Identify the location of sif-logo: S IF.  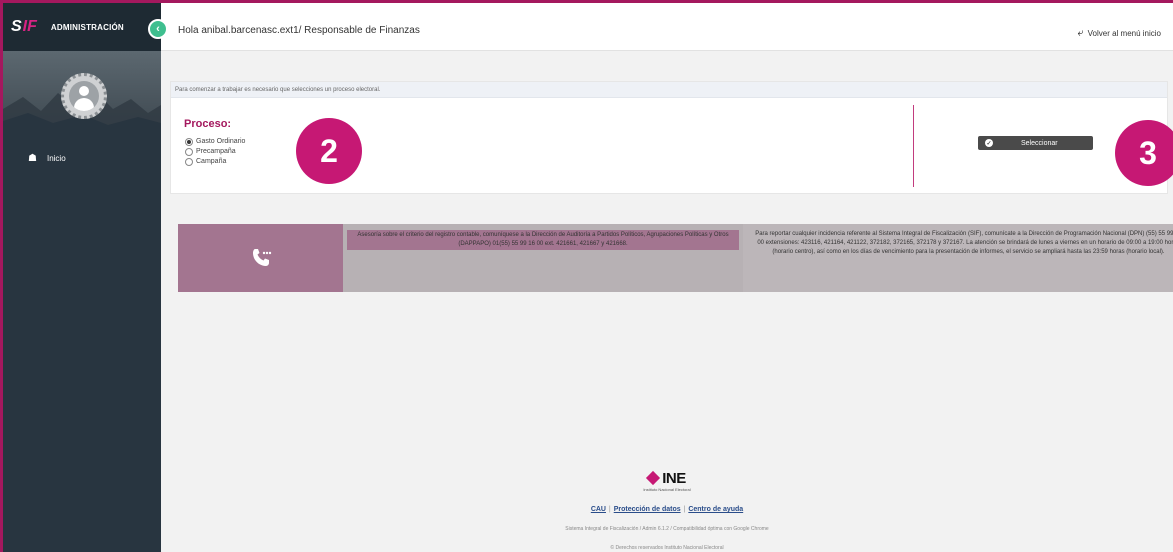
(24, 27).